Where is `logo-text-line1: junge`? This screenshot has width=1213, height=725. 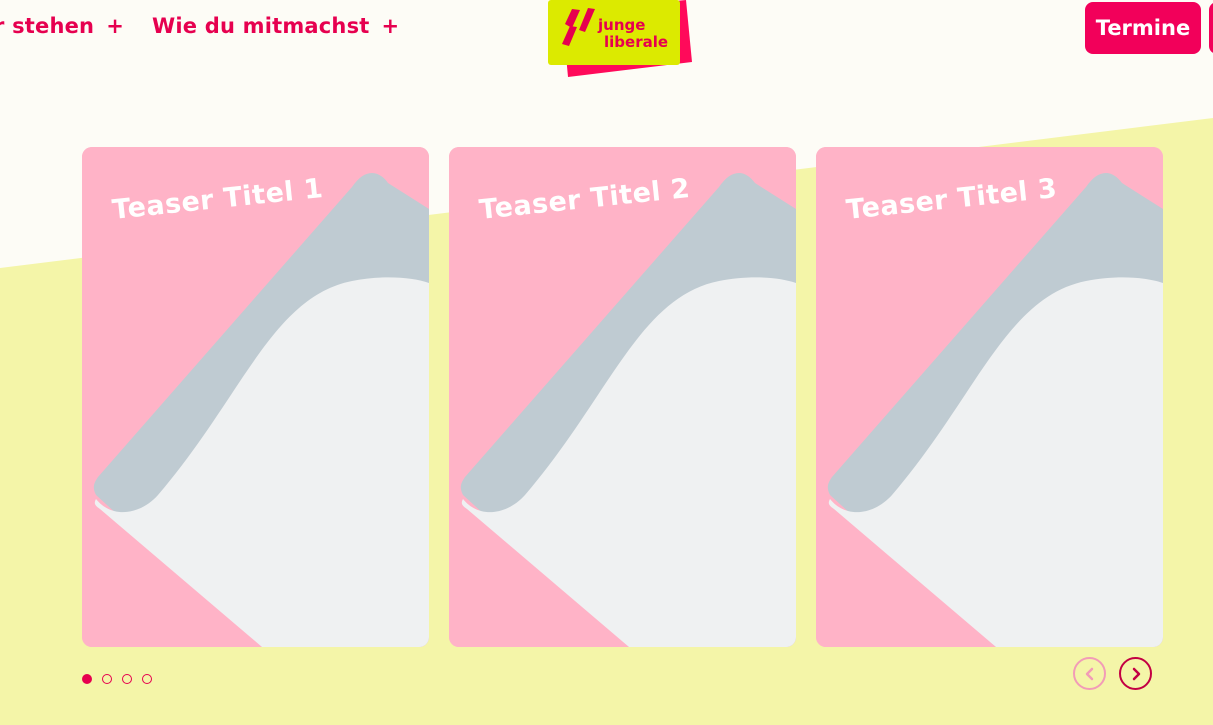
logo-text-line1: junge is located at coordinates (621, 25).